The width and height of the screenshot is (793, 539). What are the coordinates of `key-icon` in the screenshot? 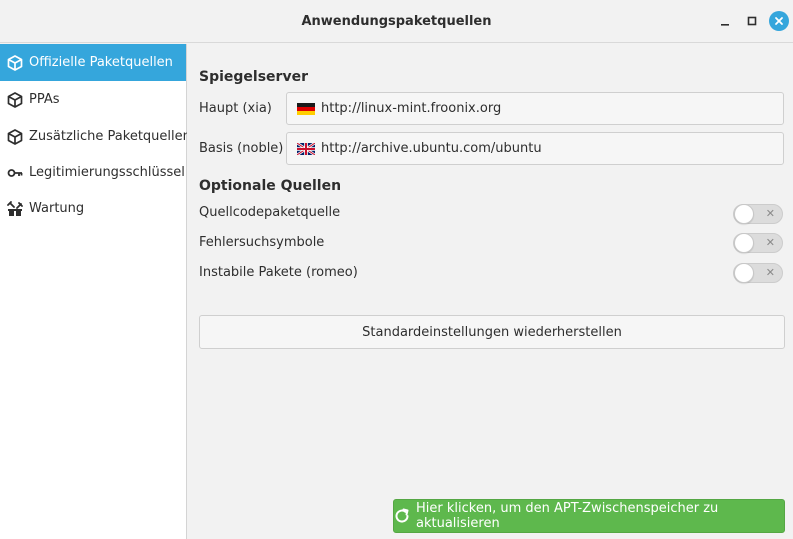 It's located at (15, 173).